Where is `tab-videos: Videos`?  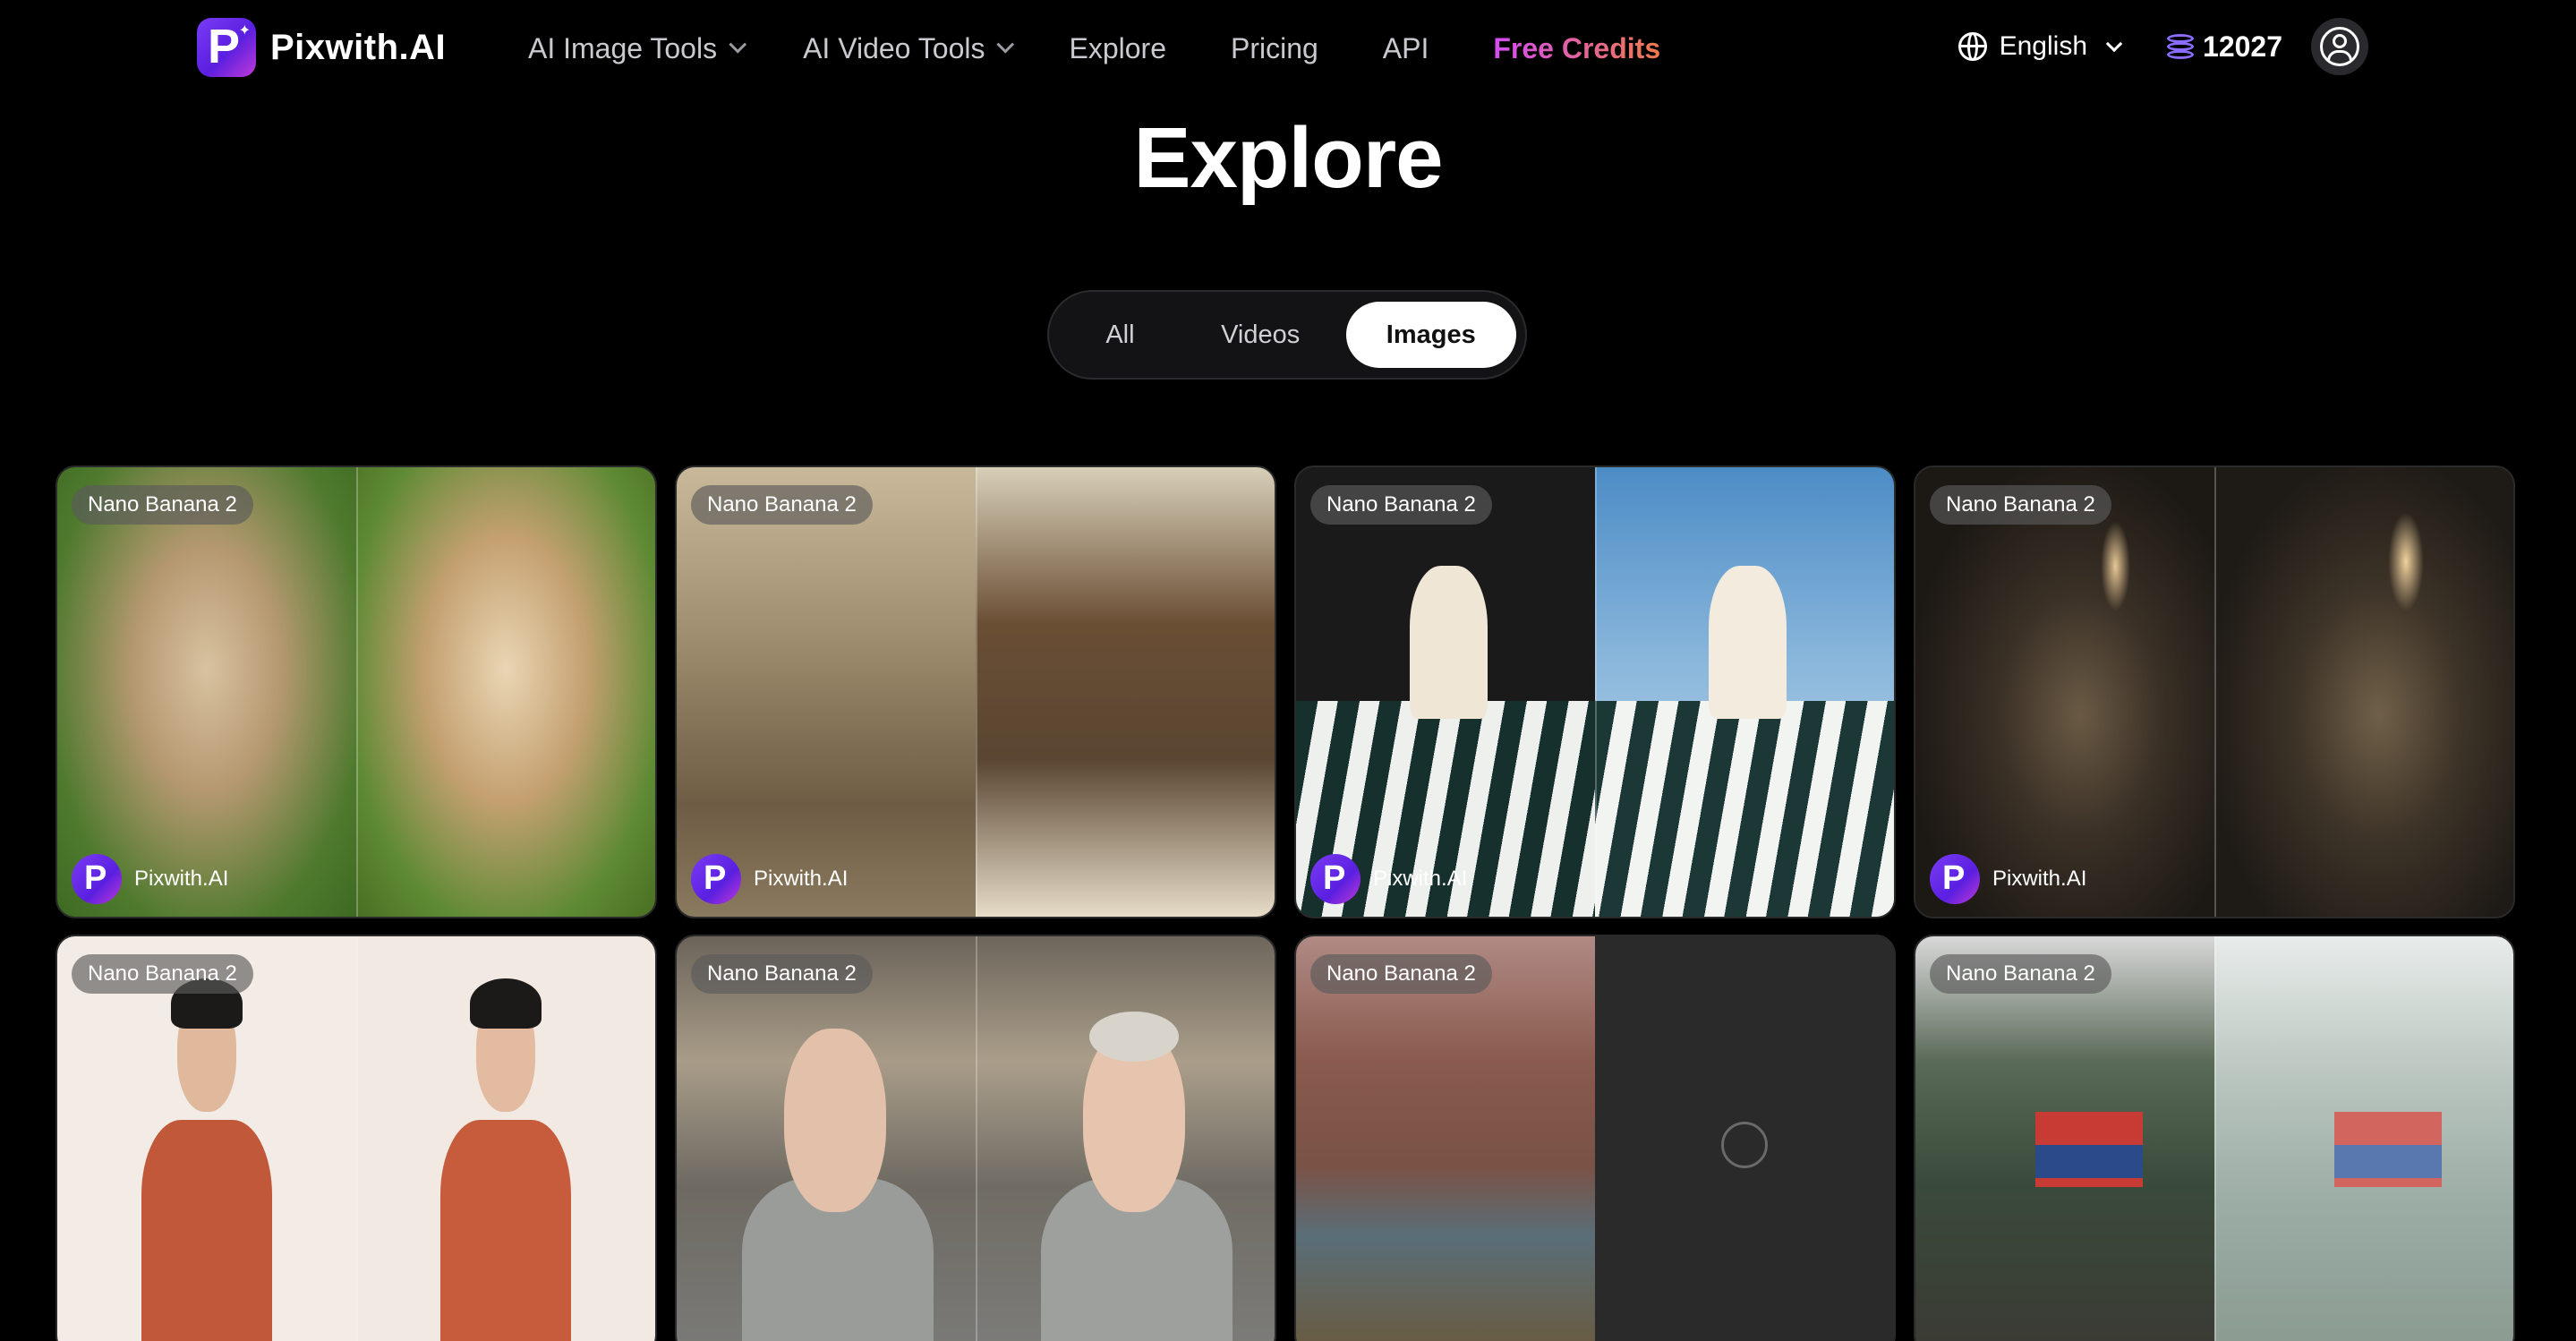 tab-videos: Videos is located at coordinates (1260, 335).